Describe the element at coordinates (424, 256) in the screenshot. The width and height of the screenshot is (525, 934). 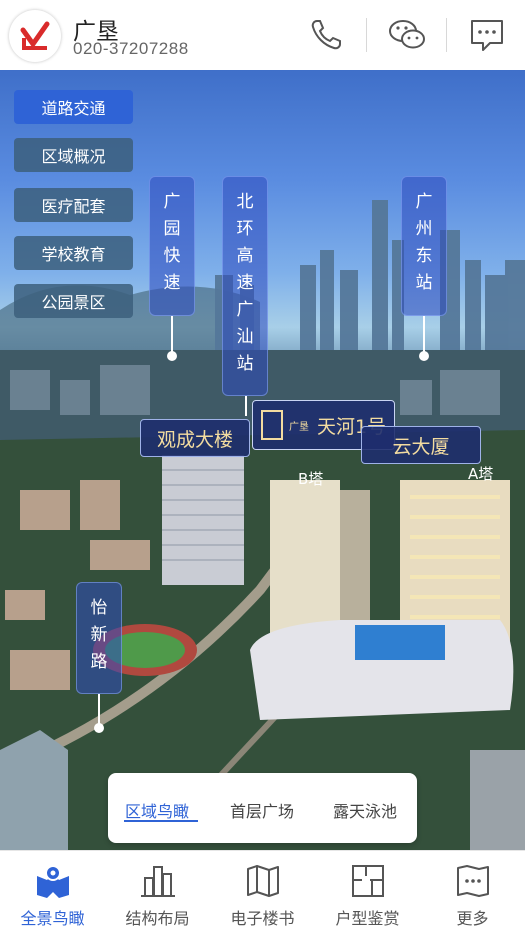
I see `road-label-char: 东` at that location.